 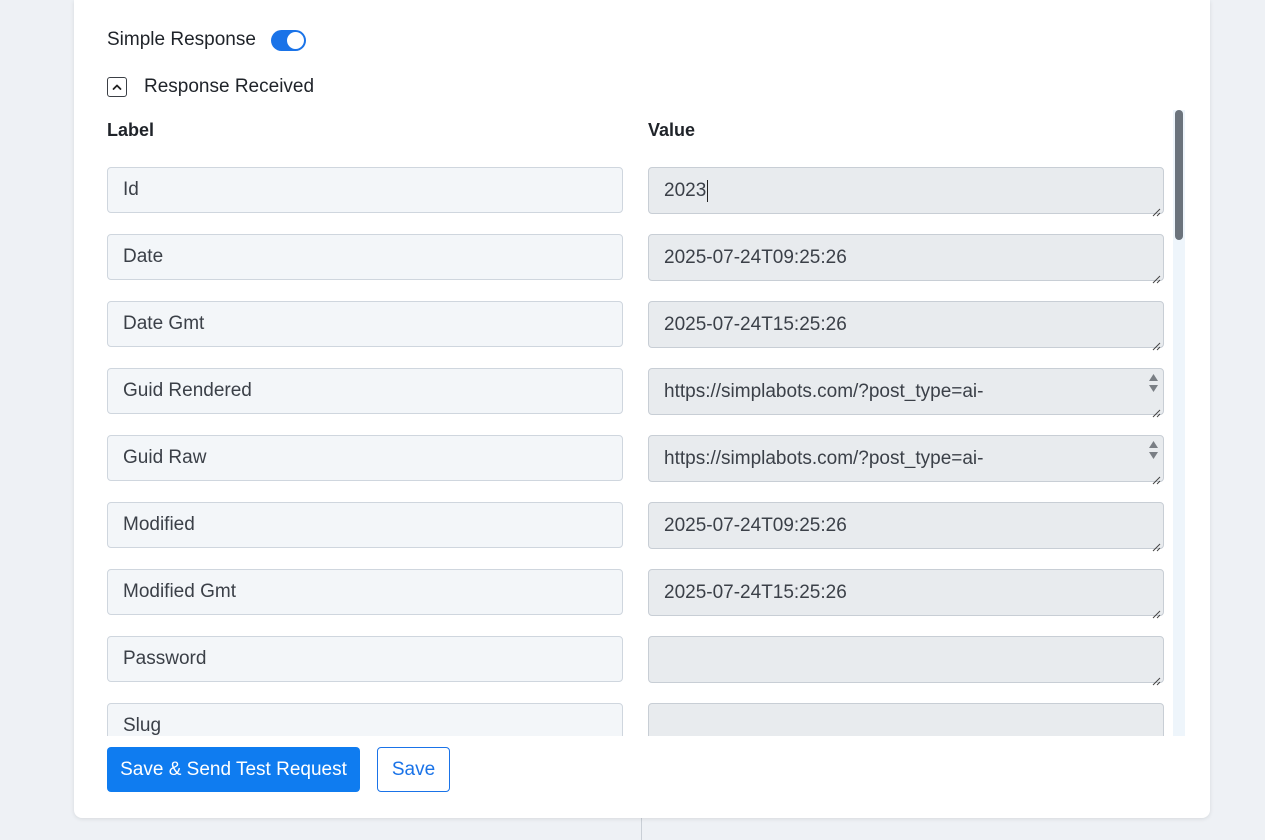 What do you see at coordinates (233, 769) in the screenshot?
I see `save-and-send-test-request-button: Save & Send Test Request` at bounding box center [233, 769].